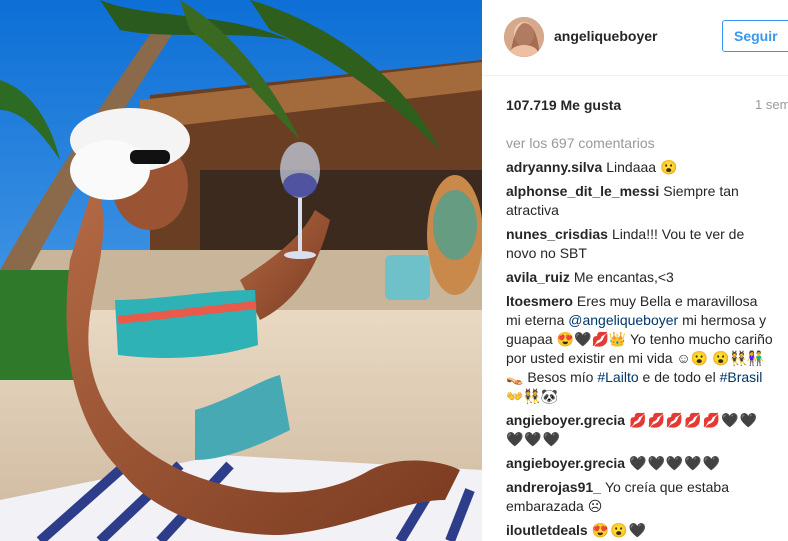 Image resolution: width=788 pixels, height=541 pixels. I want to click on comment-username: ltoesmero, so click(539, 301).